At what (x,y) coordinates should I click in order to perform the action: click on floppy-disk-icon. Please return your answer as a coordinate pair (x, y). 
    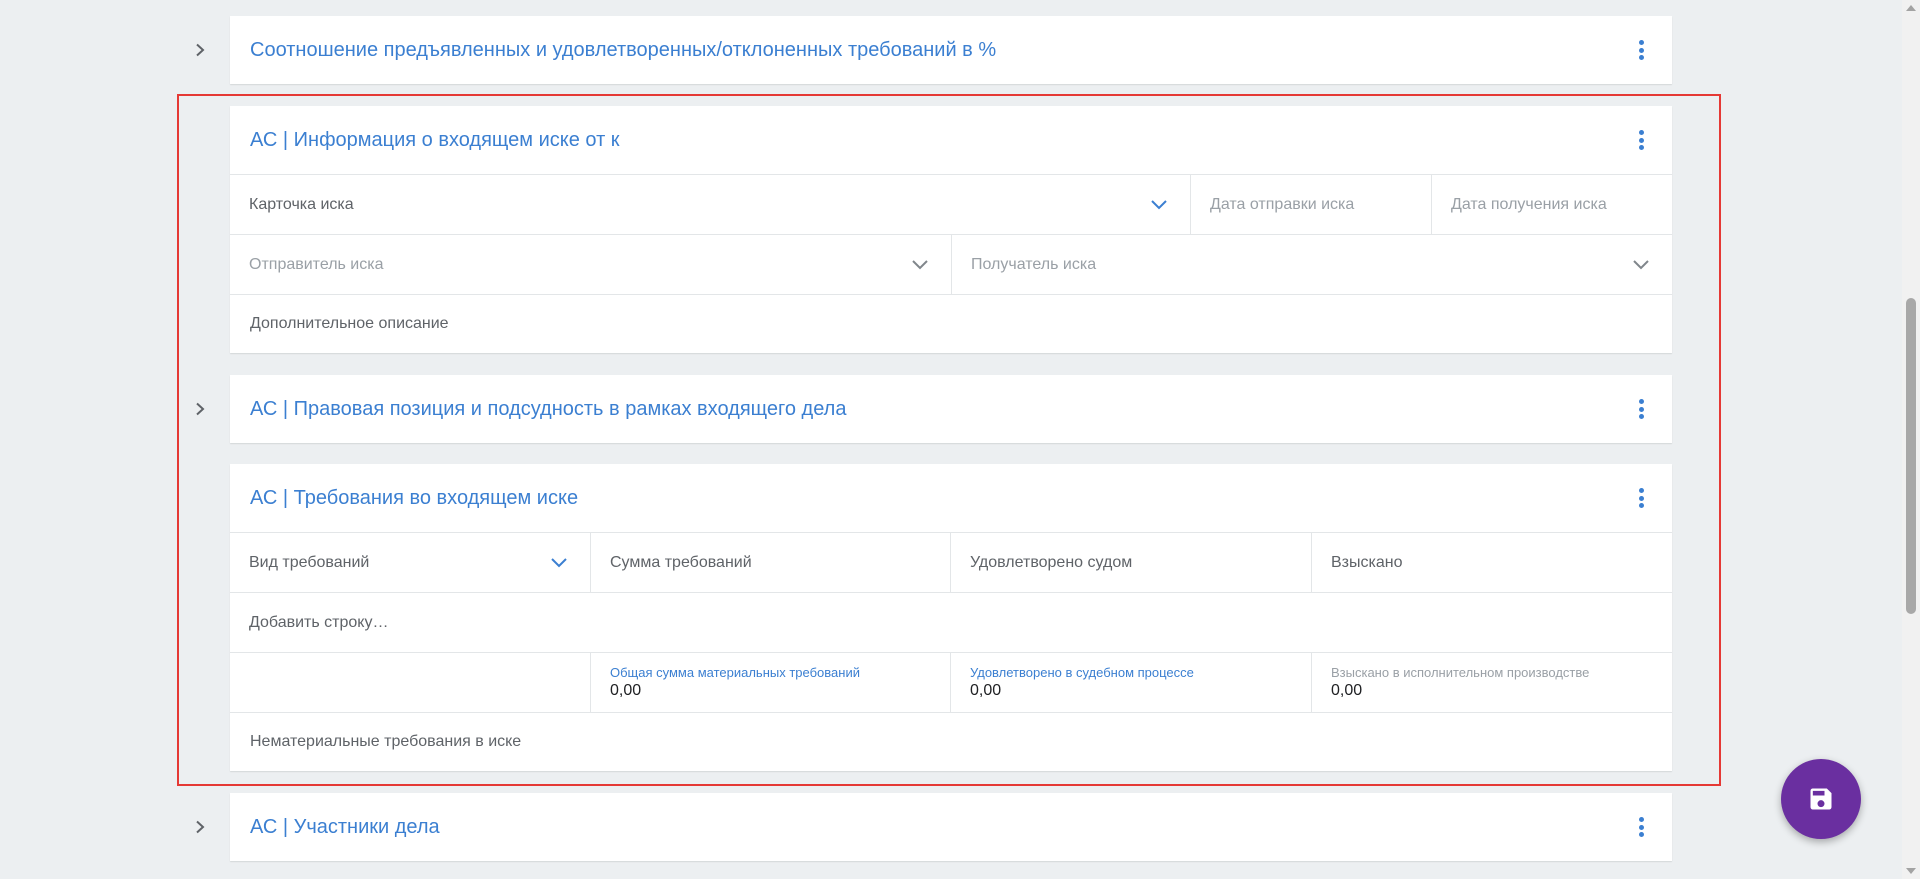
    Looking at the image, I should click on (1821, 799).